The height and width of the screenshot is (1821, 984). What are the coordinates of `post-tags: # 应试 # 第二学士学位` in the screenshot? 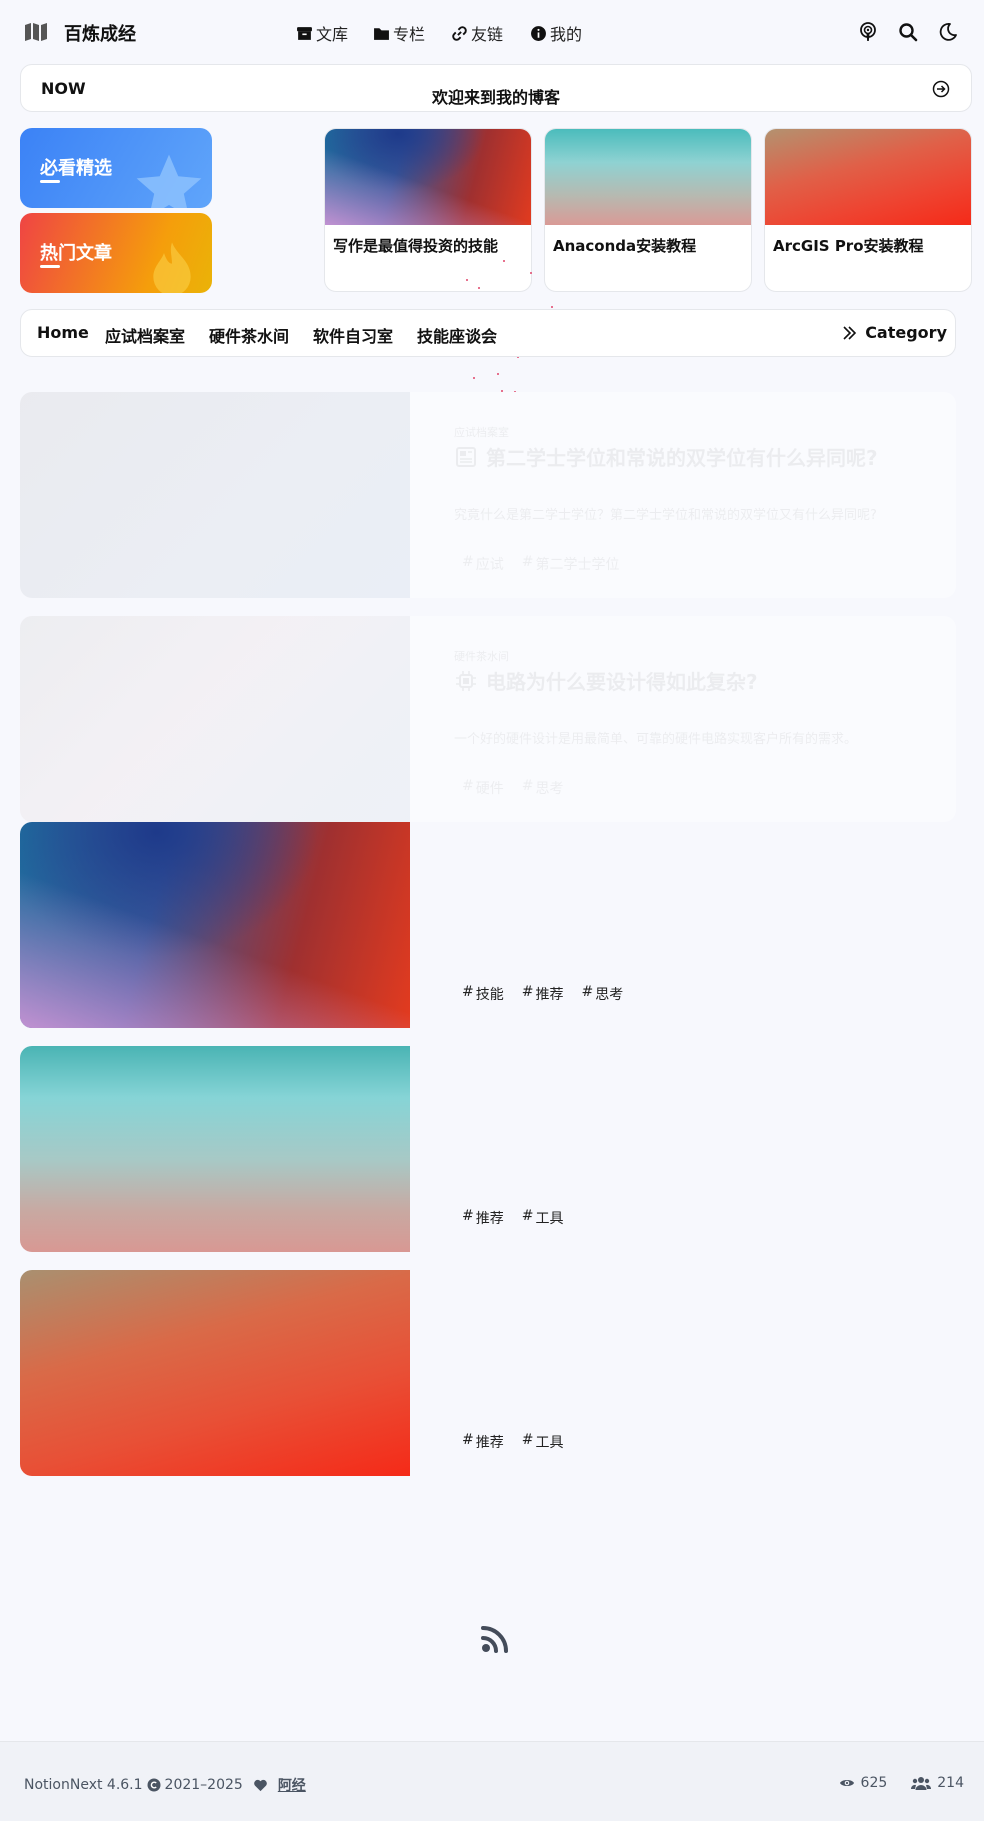 It's located at (540, 564).